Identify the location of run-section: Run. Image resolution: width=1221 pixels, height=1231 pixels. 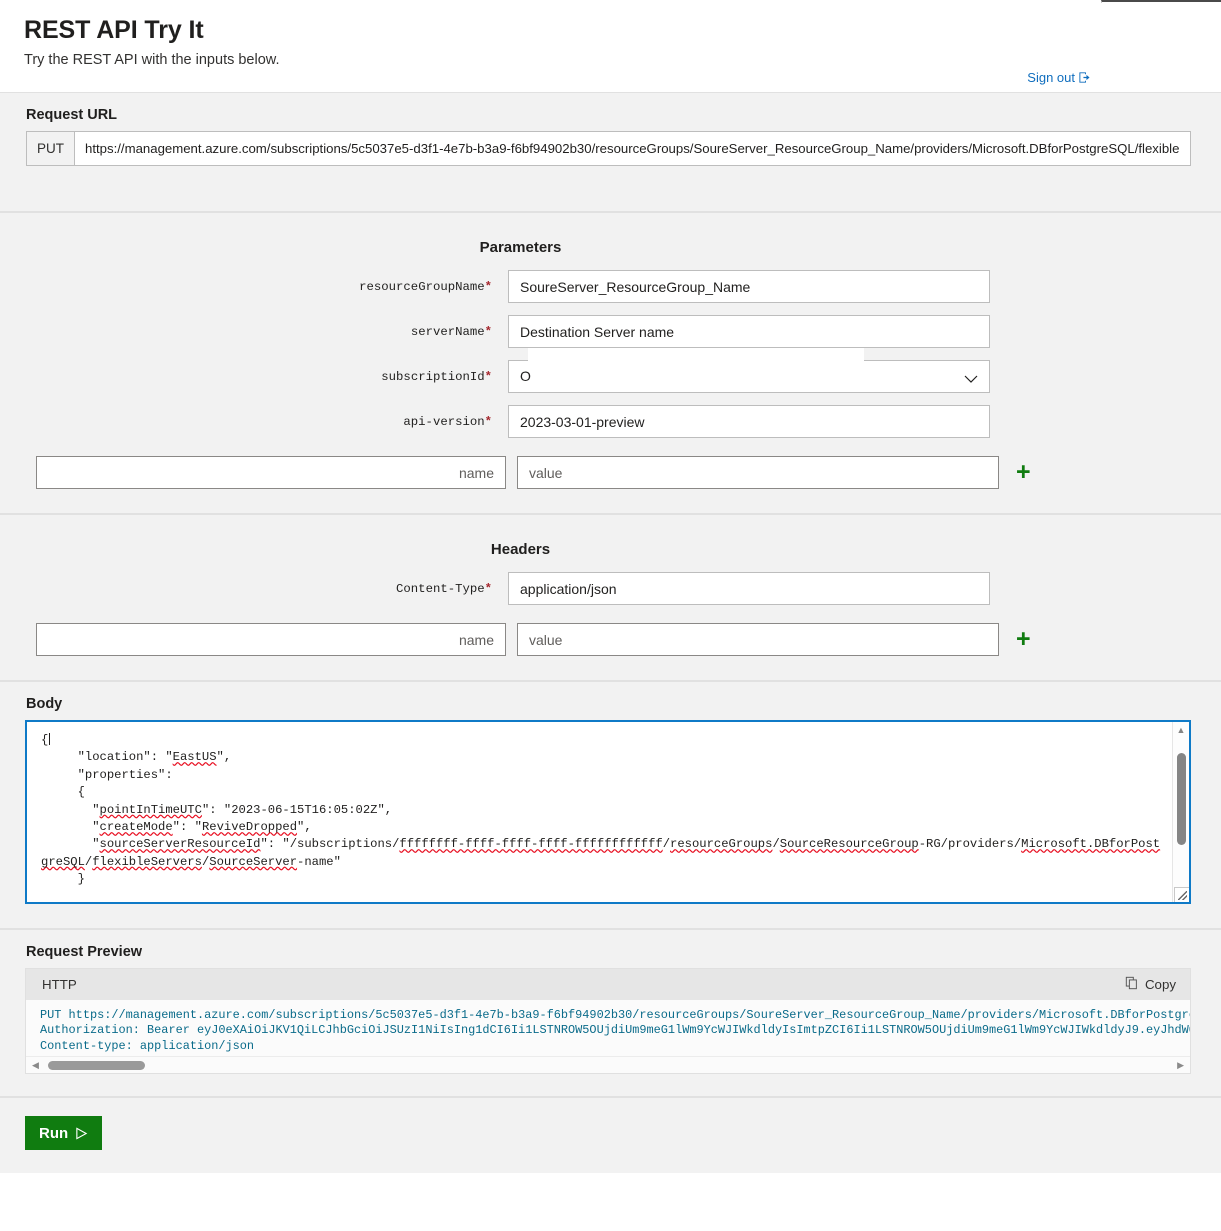
(610, 1135).